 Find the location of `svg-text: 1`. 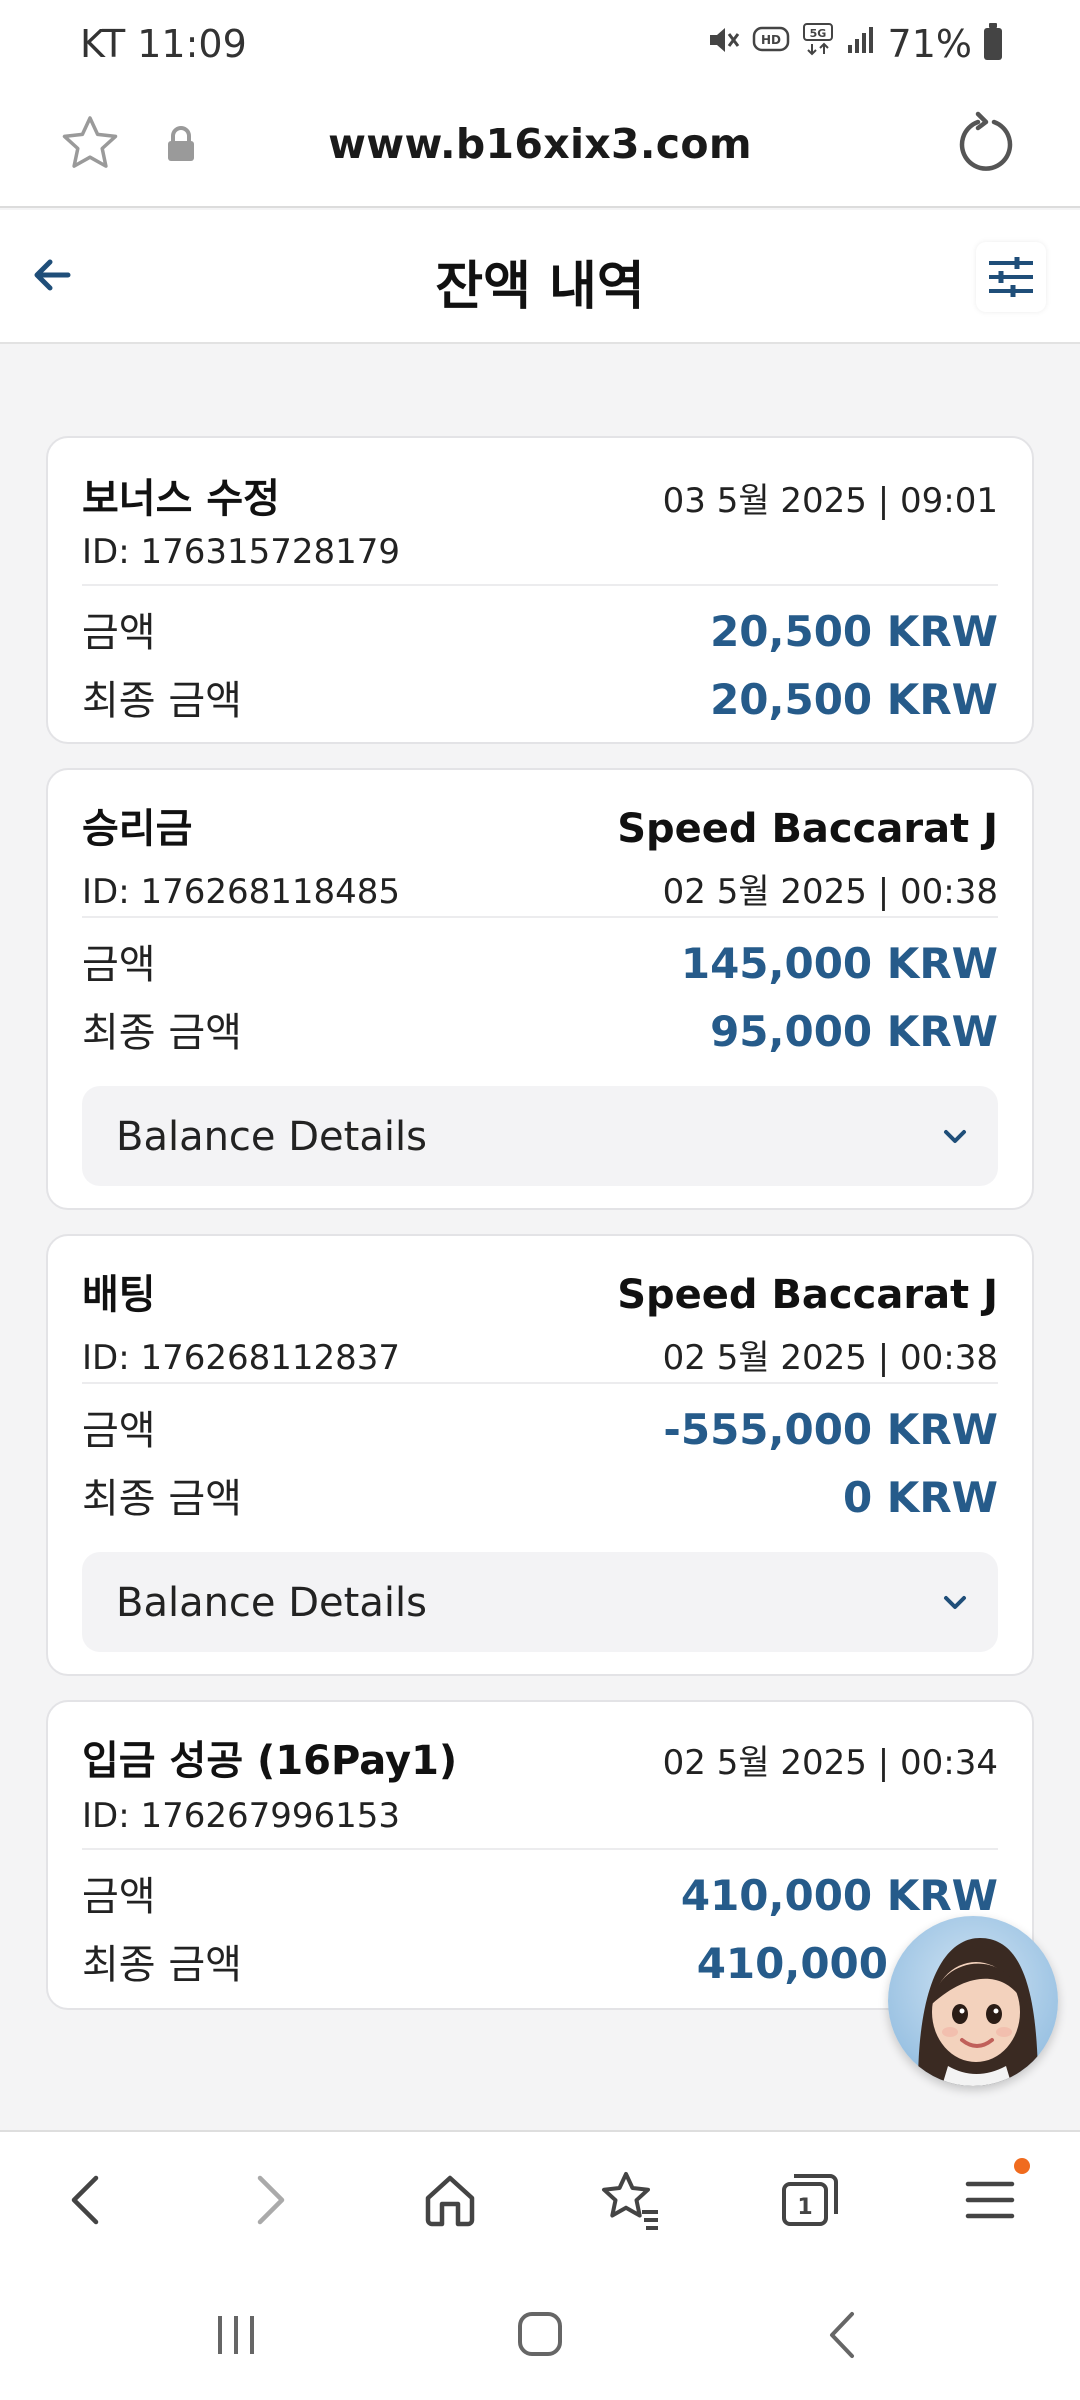

svg-text: 1 is located at coordinates (804, 2207).